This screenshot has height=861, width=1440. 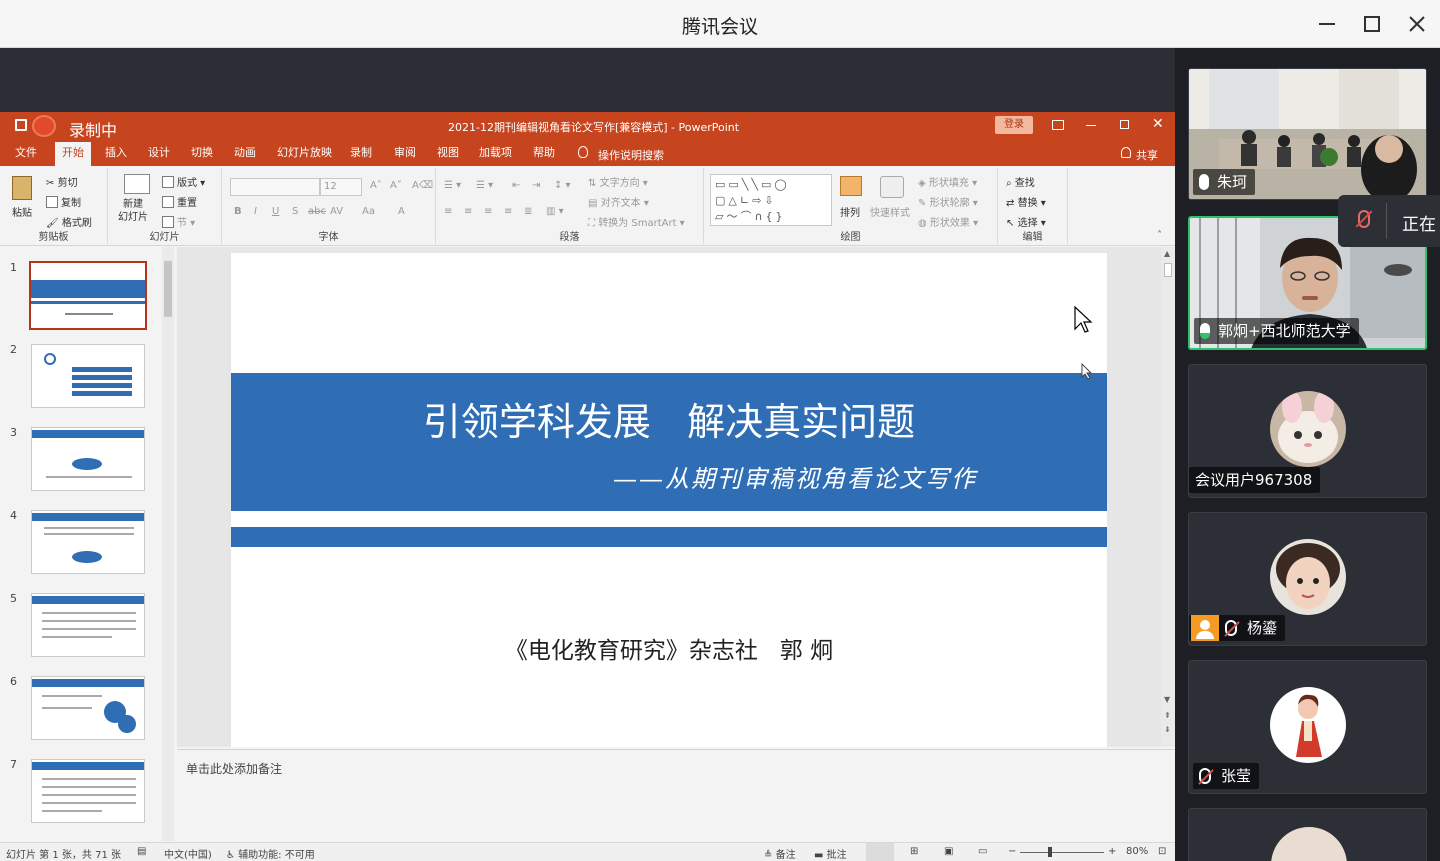 I want to click on font-size-box: 12, so click(x=341, y=187).